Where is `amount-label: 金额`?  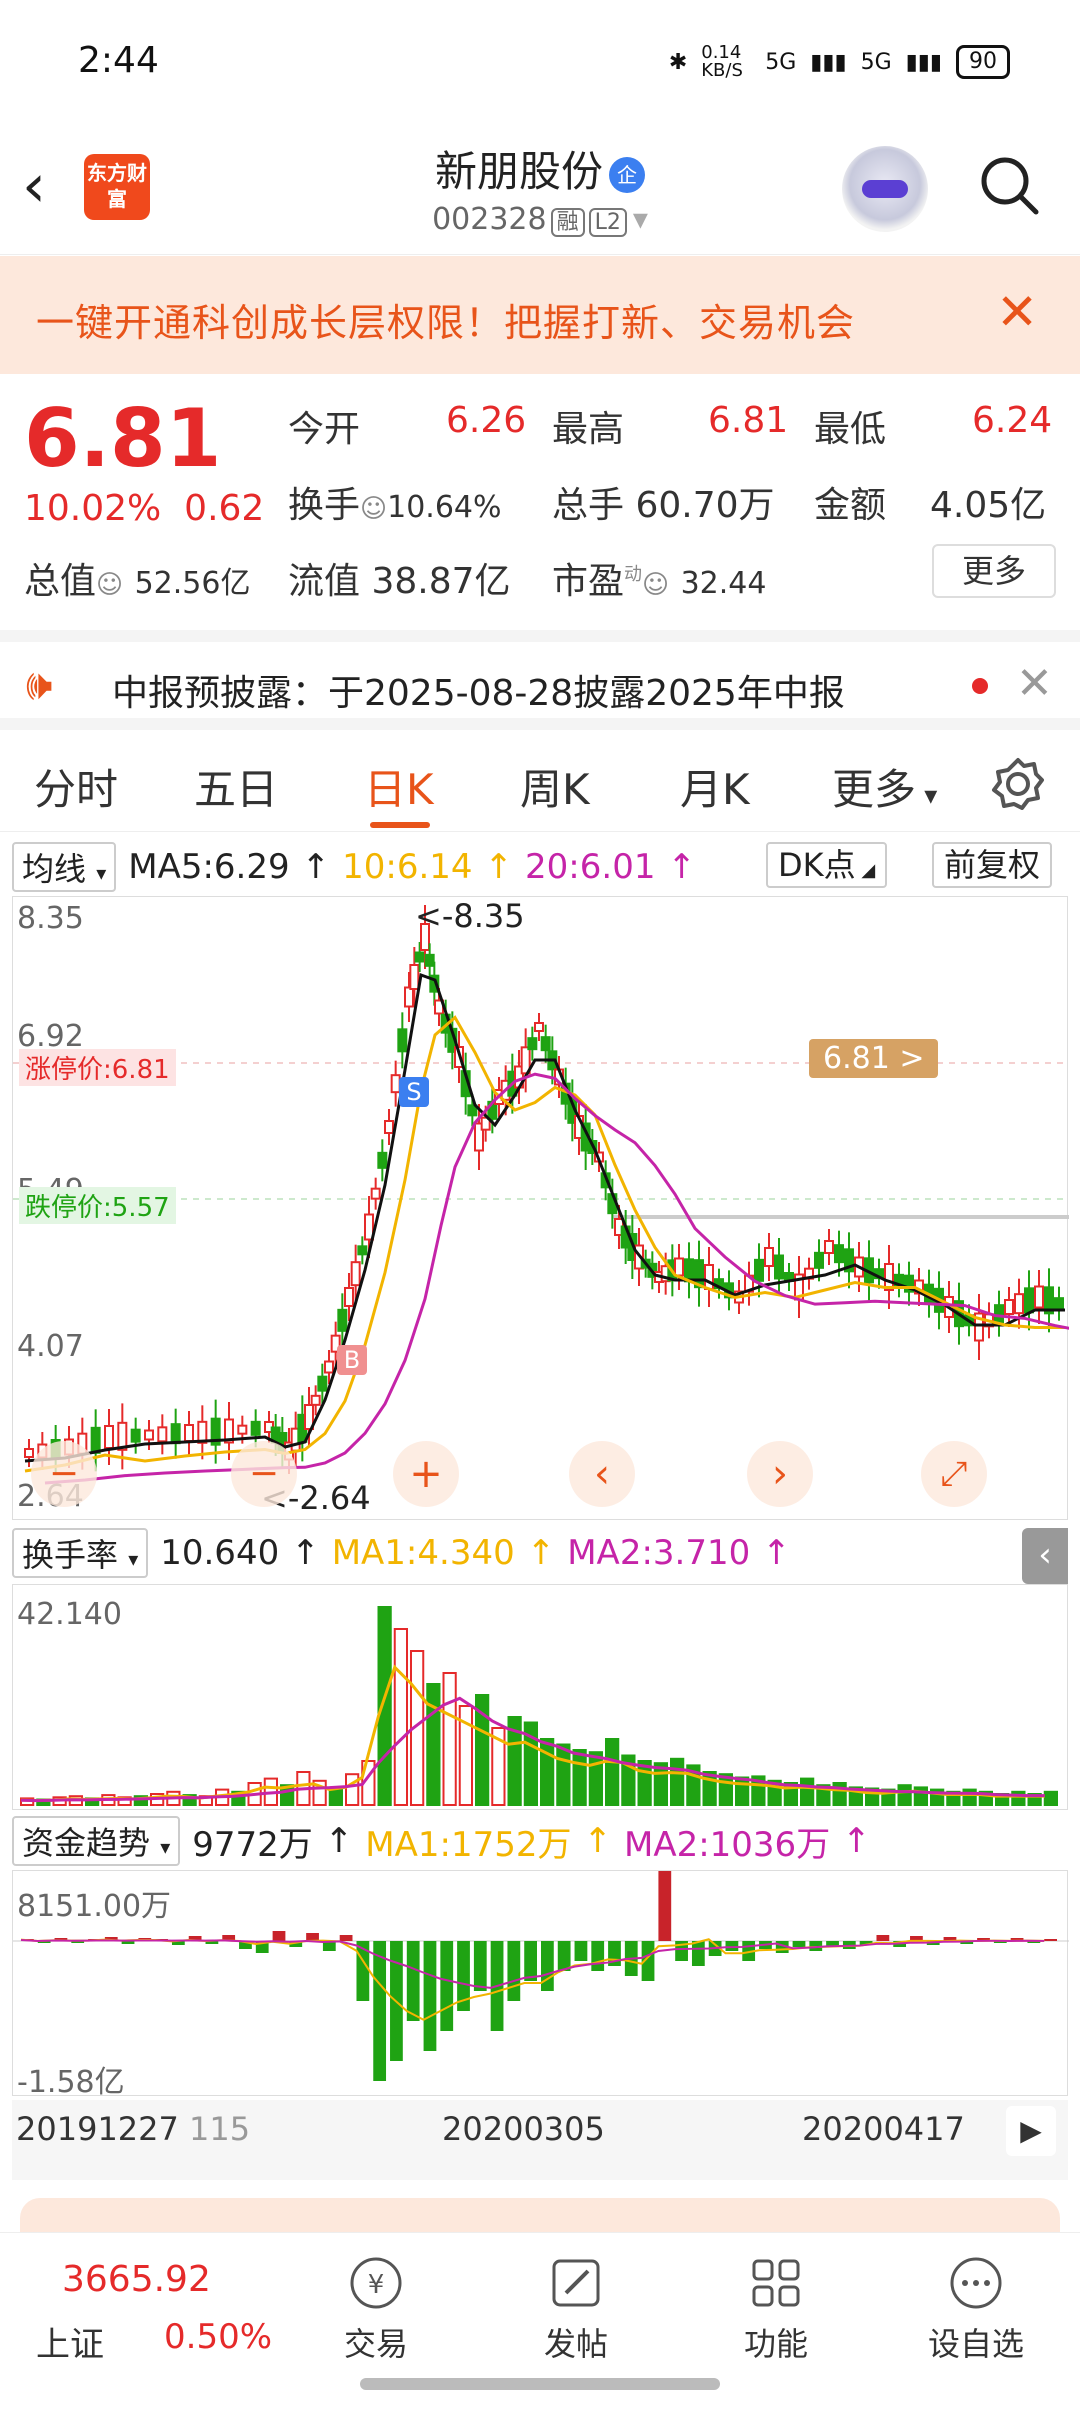 amount-label: 金额 is located at coordinates (850, 505).